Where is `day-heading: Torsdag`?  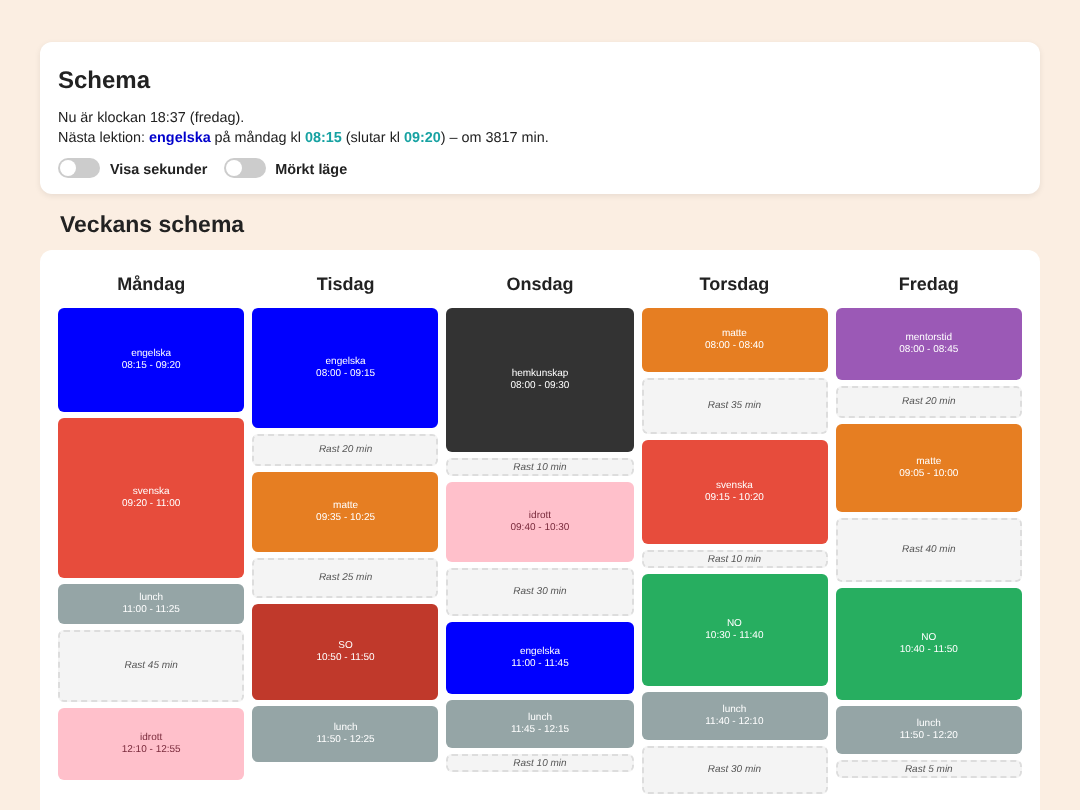
day-heading: Torsdag is located at coordinates (734, 284).